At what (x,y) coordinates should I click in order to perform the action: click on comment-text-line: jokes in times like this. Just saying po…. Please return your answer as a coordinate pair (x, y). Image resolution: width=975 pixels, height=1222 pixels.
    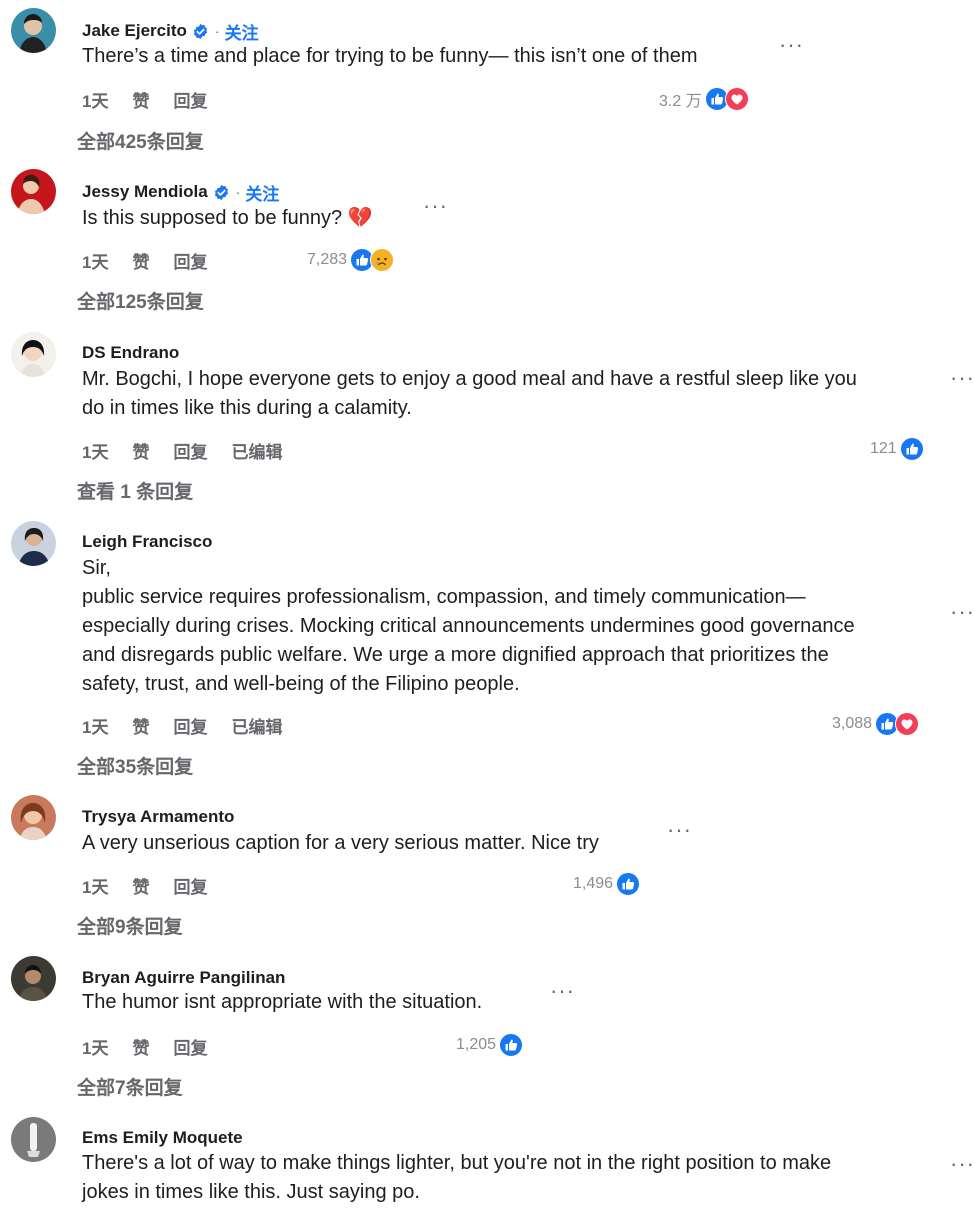
    Looking at the image, I should click on (251, 1192).